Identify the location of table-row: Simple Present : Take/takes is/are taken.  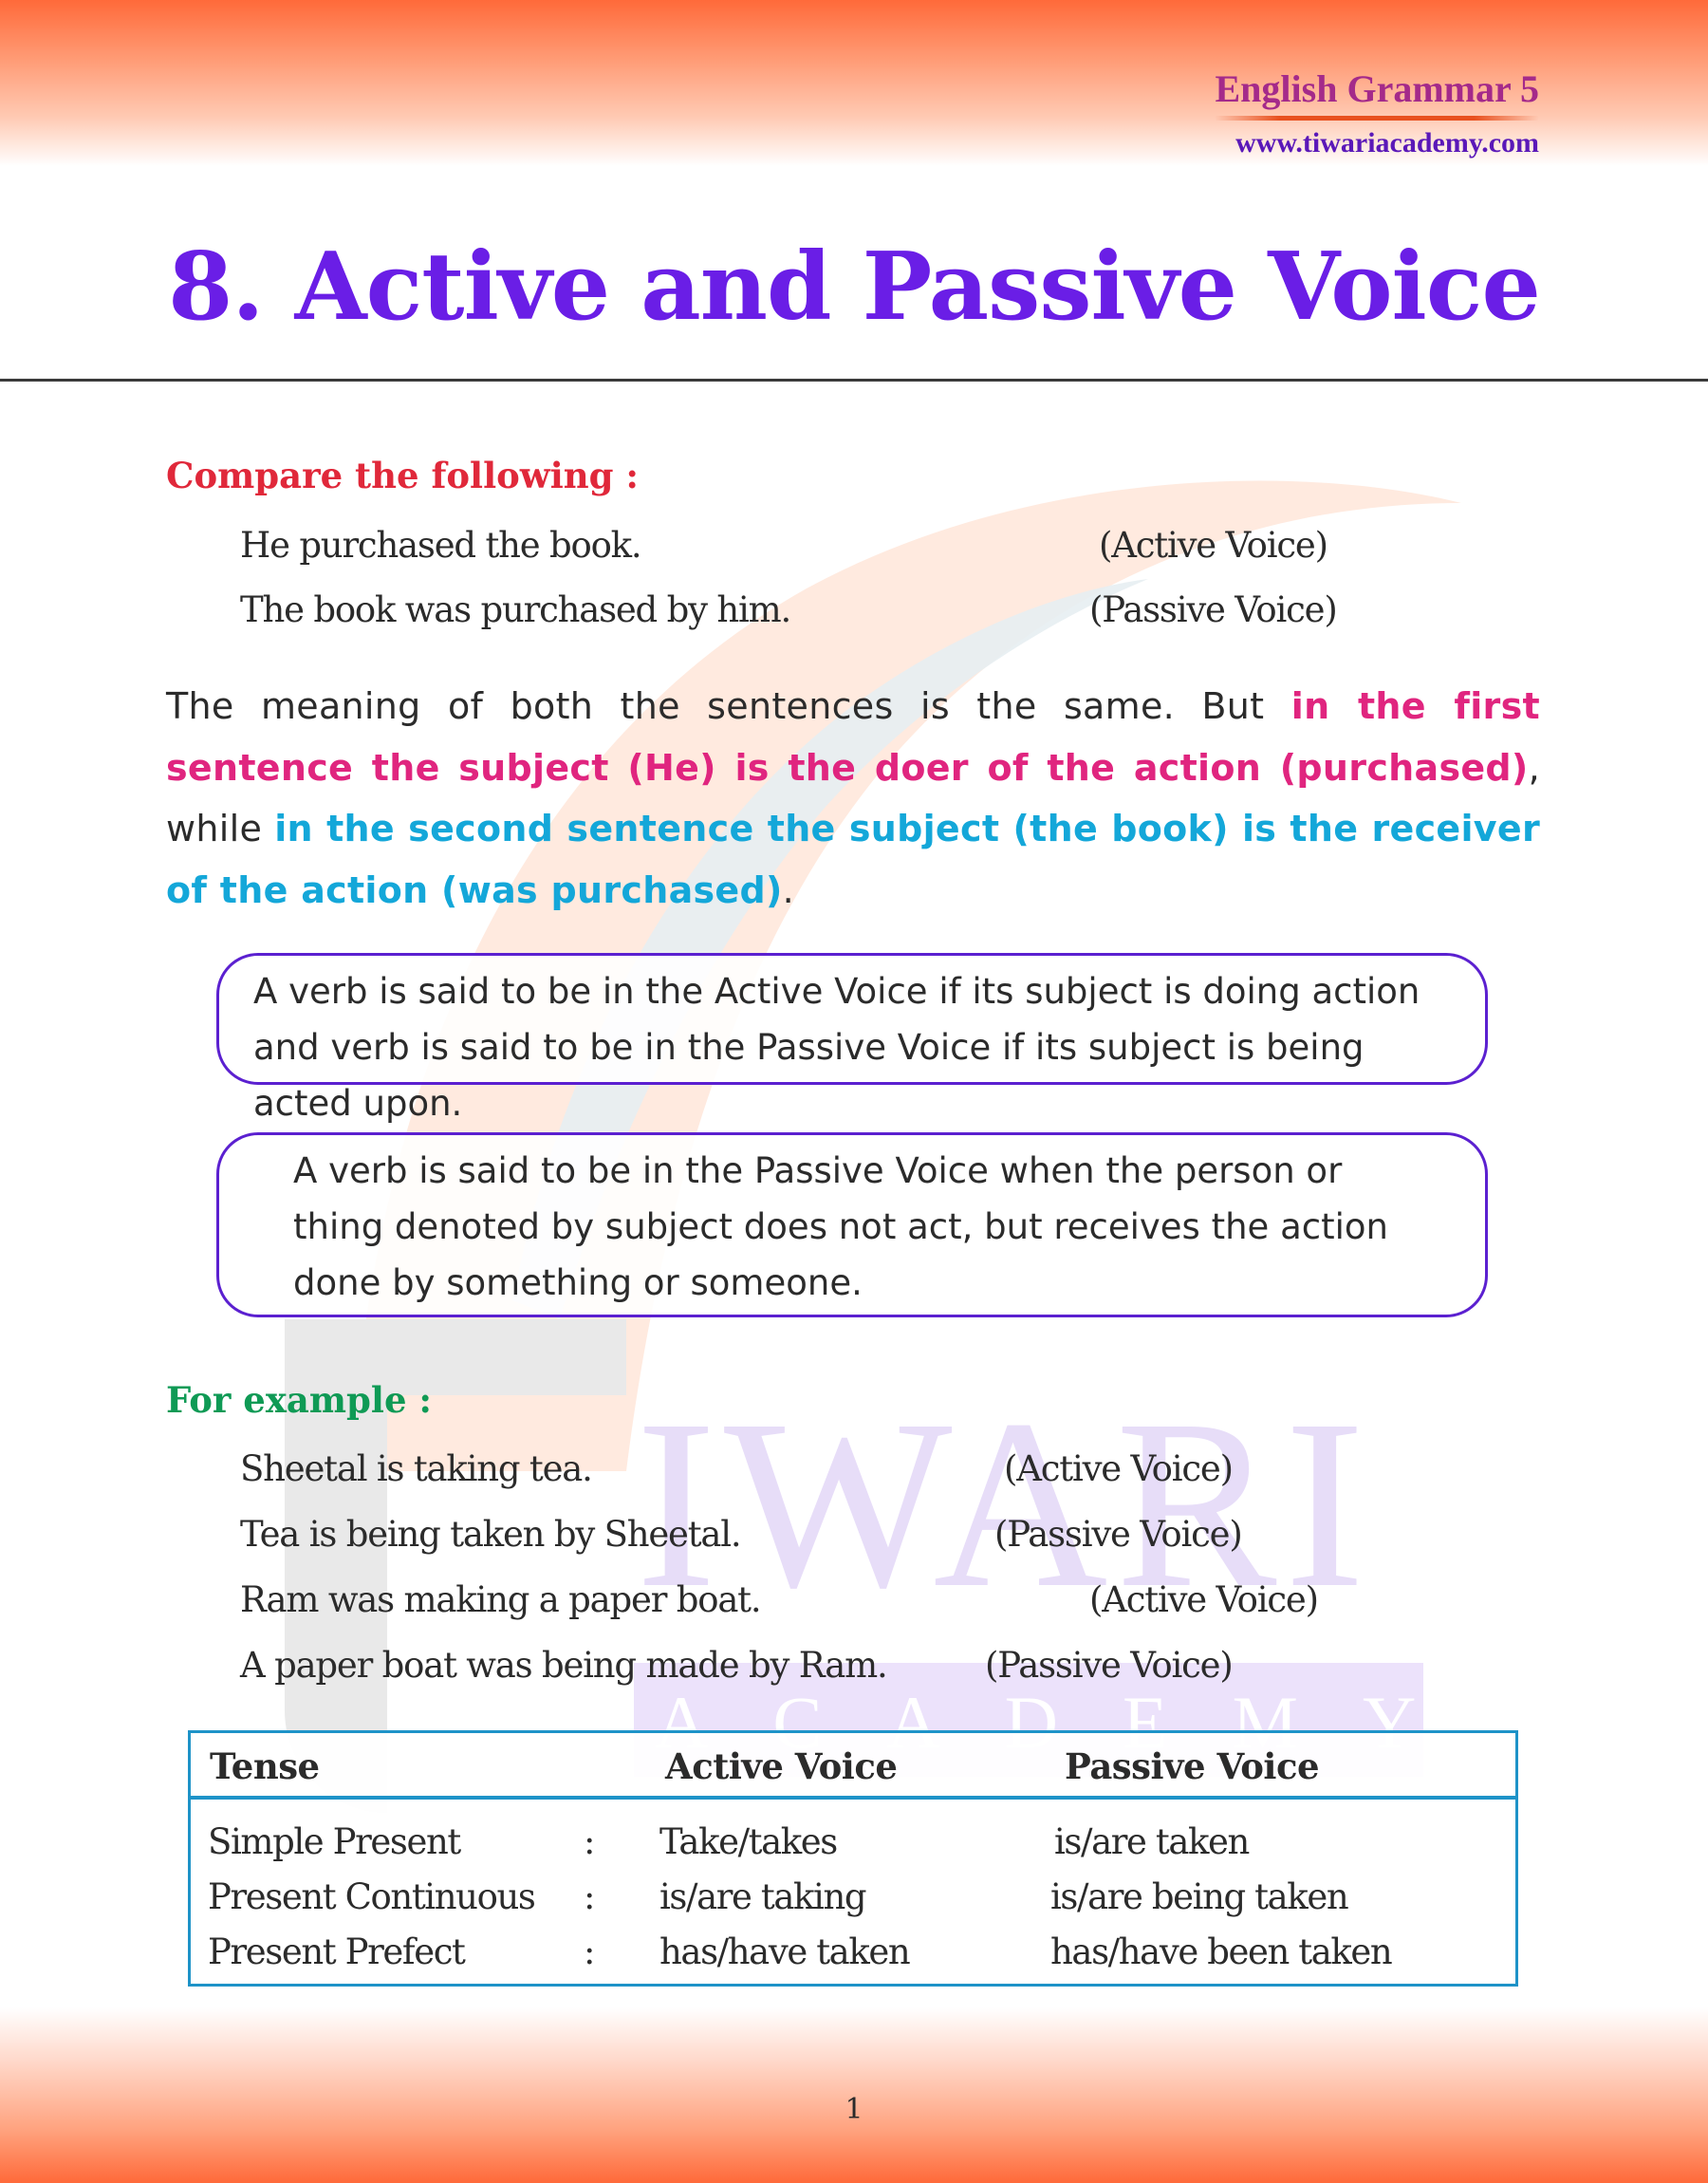
(853, 1846).